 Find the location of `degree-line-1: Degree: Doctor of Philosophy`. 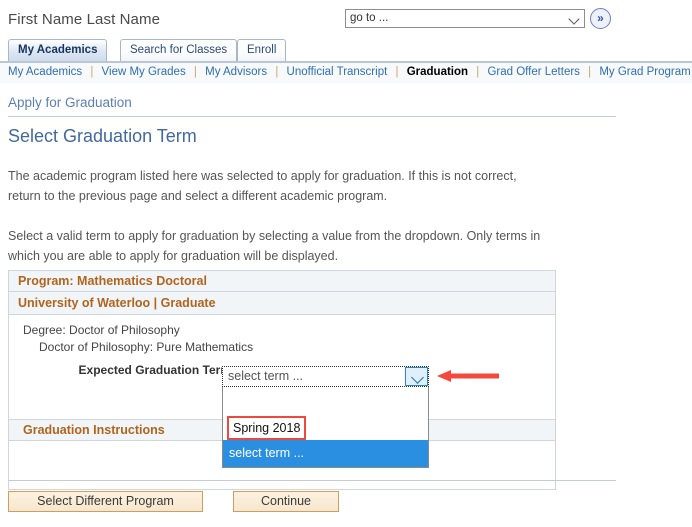

degree-line-1: Degree: Doctor of Philosophy is located at coordinates (101, 330).